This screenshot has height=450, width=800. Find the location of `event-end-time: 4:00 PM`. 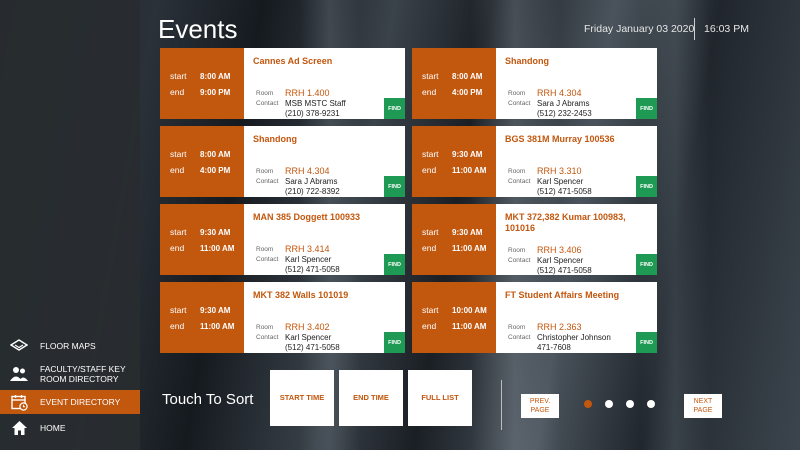

event-end-time: 4:00 PM is located at coordinates (215, 170).